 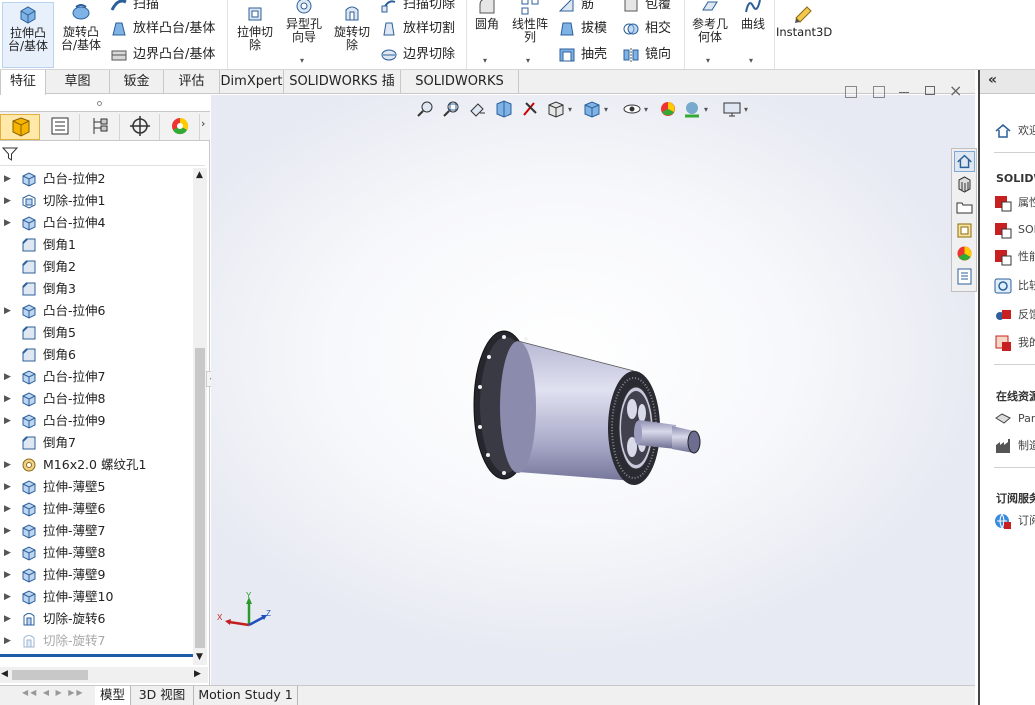 What do you see at coordinates (96, 179) in the screenshot?
I see `tree-item: ▶ 凸台-拉伸2` at bounding box center [96, 179].